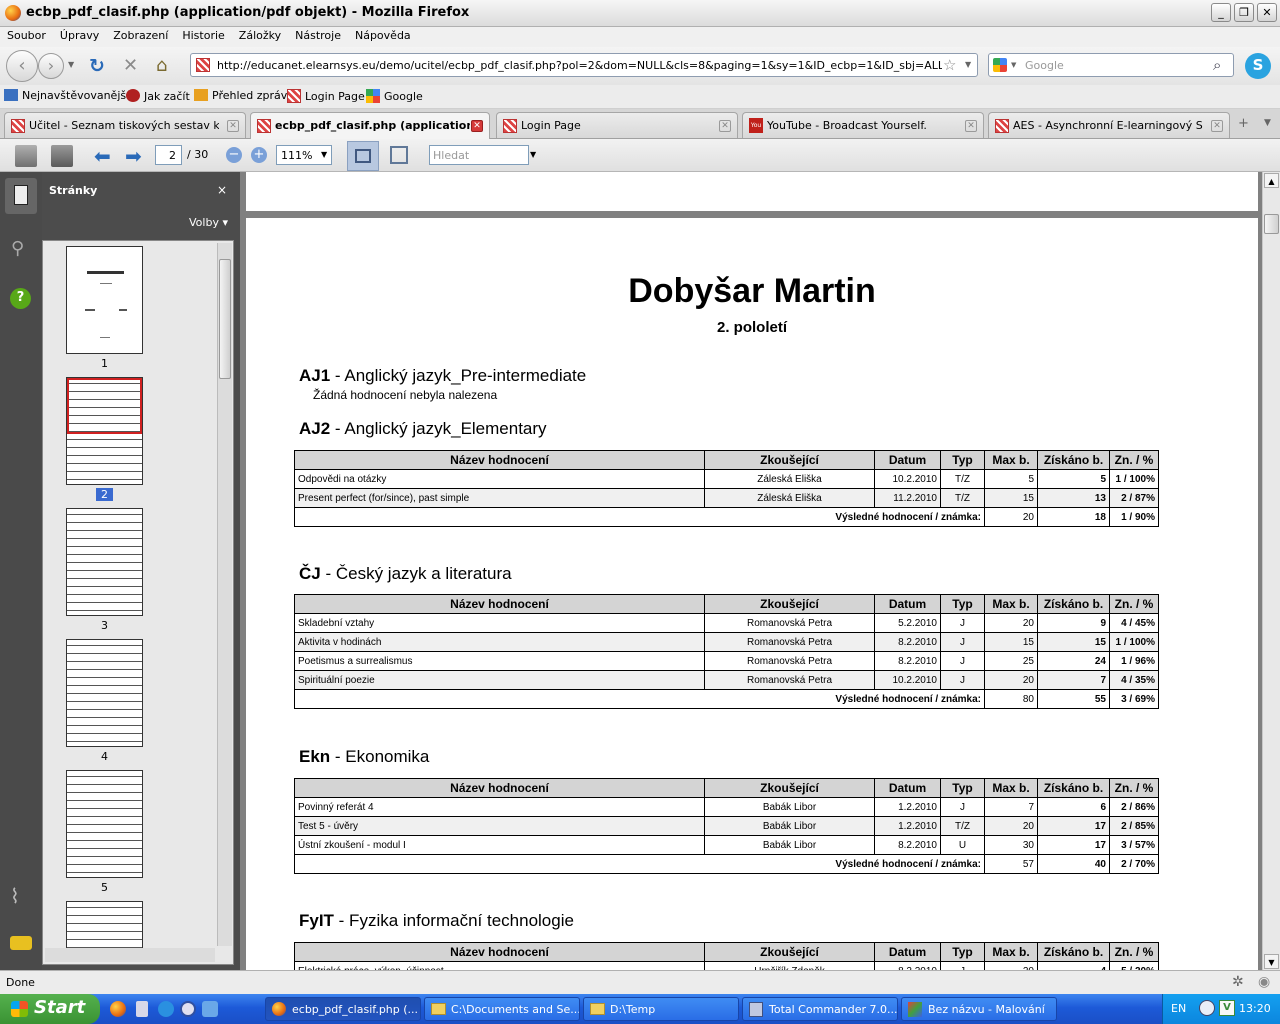  Describe the element at coordinates (499, 604) in the screenshot. I see `column-header: Název hodnocení` at that location.